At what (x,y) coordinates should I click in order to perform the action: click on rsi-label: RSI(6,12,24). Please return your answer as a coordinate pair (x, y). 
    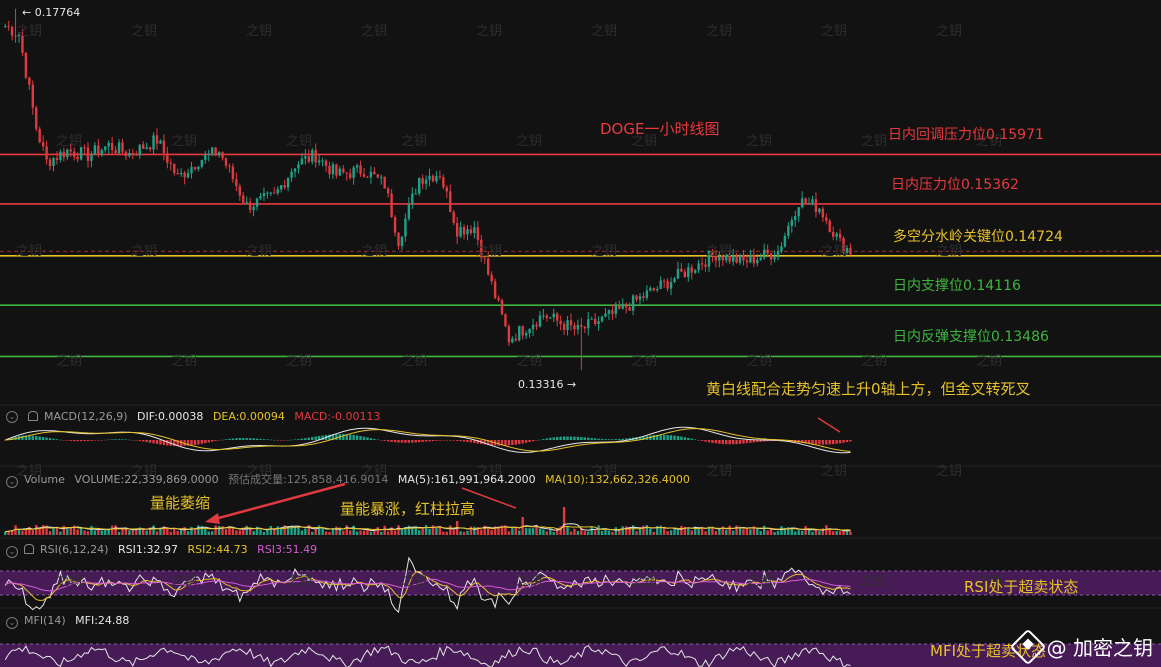
    Looking at the image, I should click on (74, 549).